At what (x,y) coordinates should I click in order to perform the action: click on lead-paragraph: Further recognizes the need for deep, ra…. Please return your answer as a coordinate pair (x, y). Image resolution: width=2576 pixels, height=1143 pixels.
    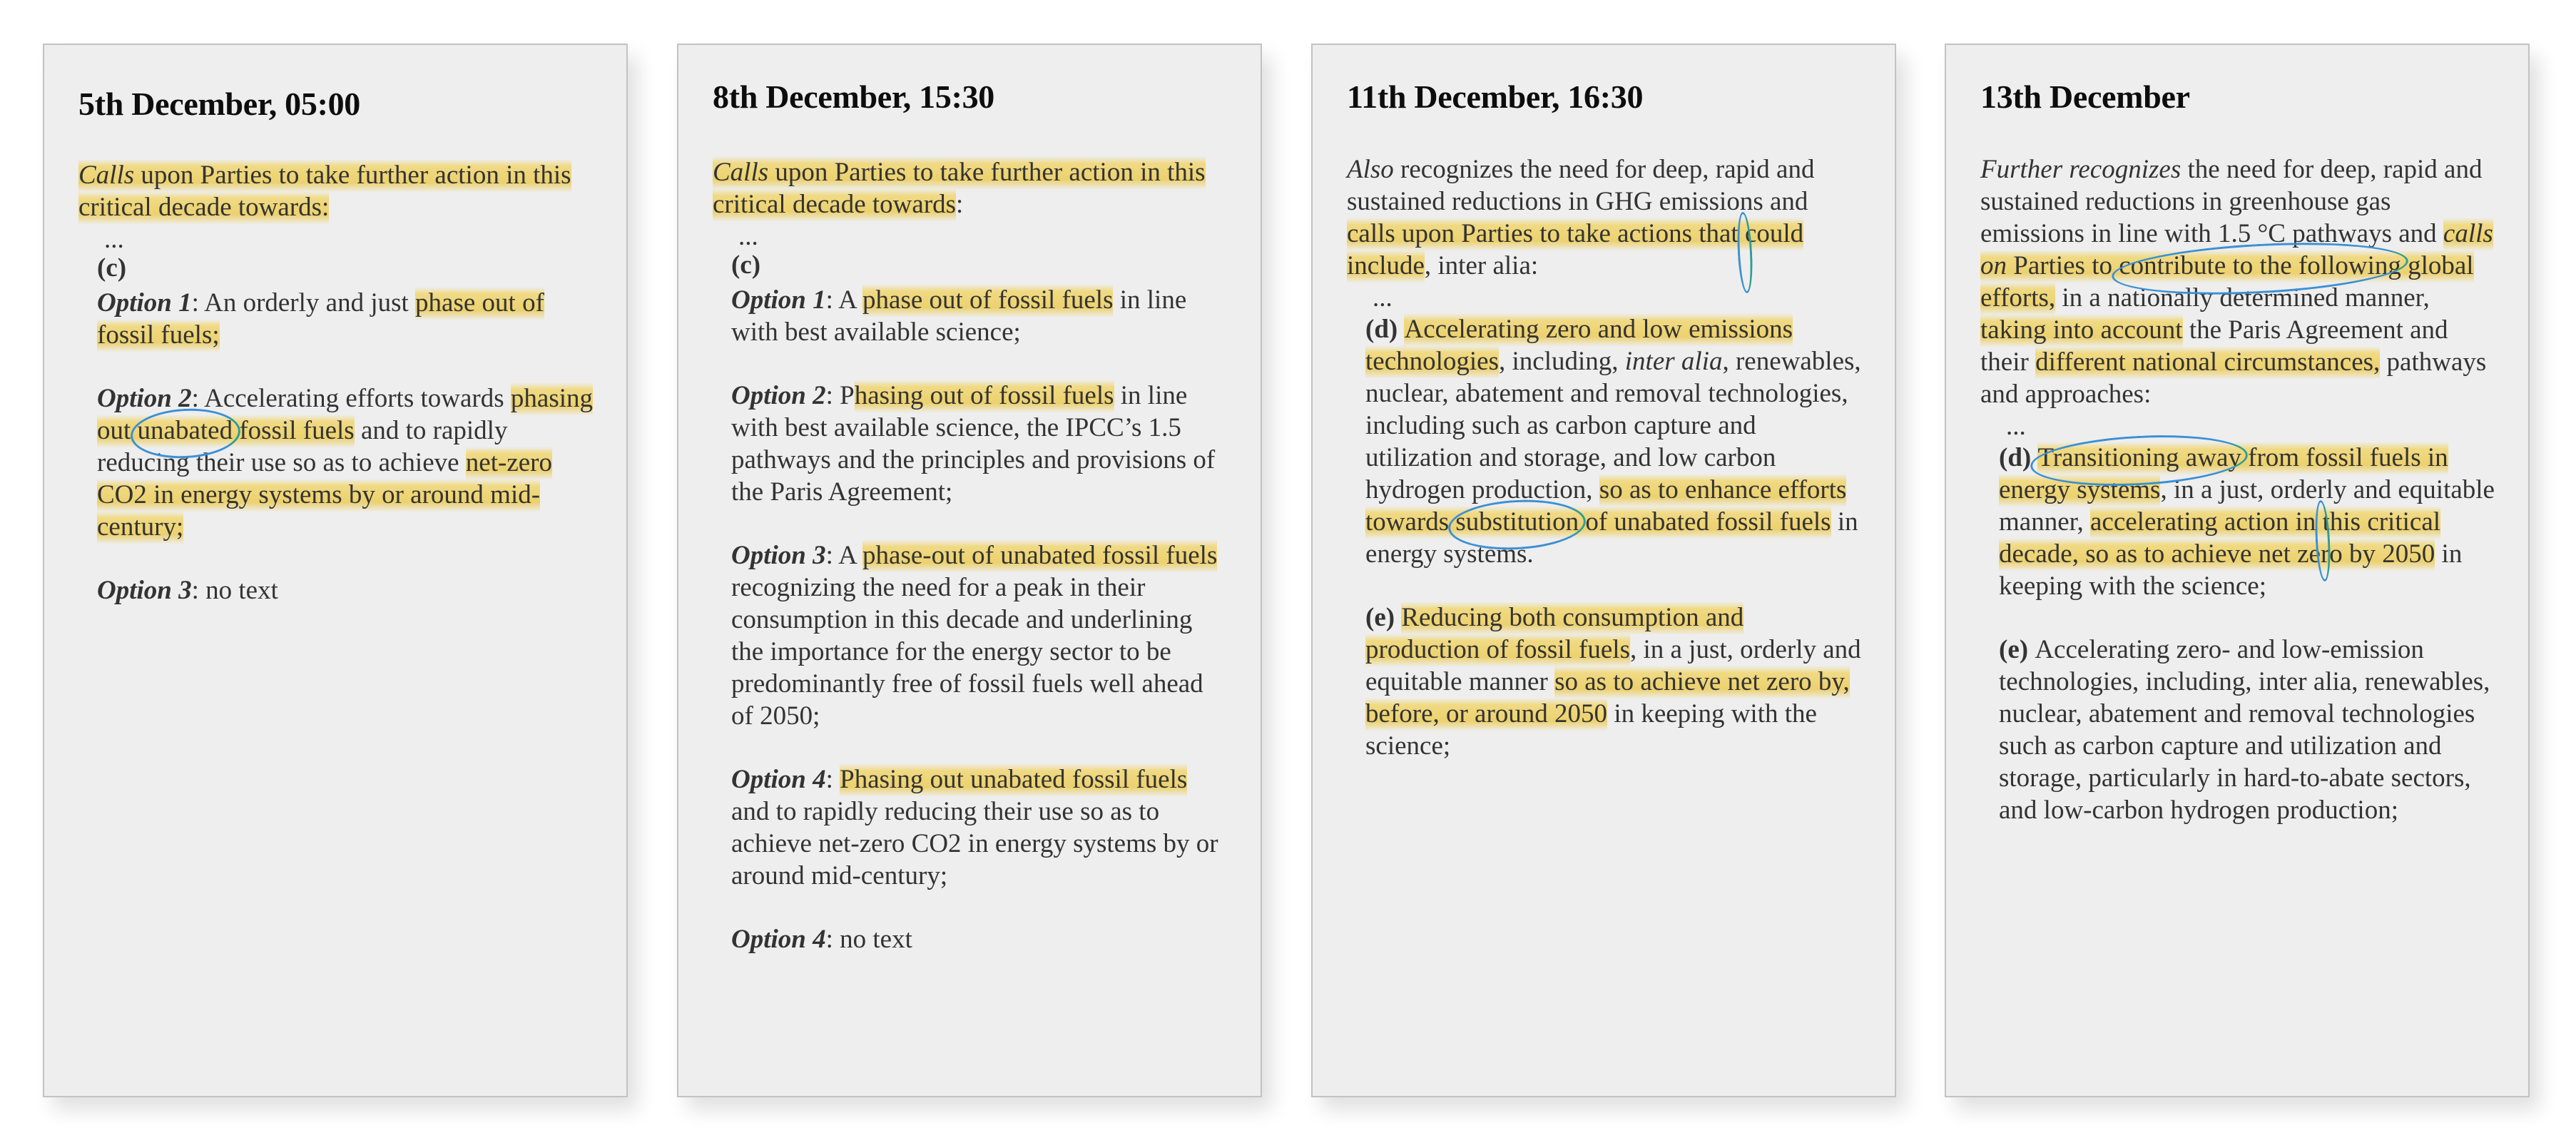
    Looking at the image, I should click on (2237, 281).